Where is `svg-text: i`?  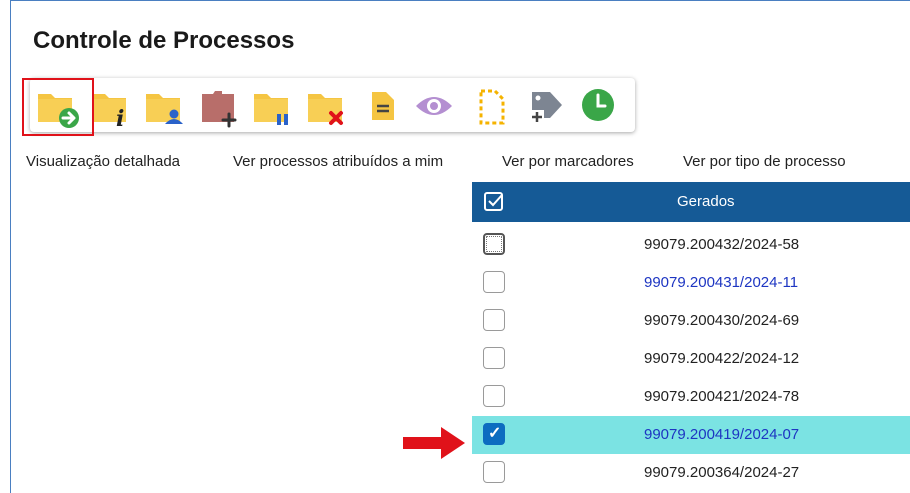 svg-text: i is located at coordinates (120, 118).